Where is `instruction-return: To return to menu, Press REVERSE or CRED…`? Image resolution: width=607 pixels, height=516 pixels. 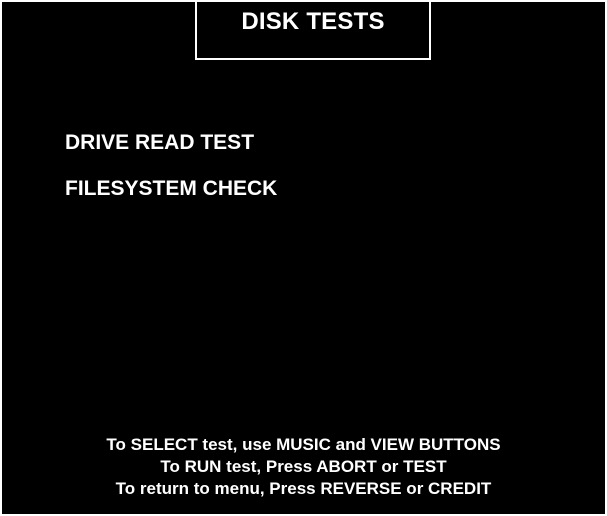 instruction-return: To return to menu, Press REVERSE or CRED… is located at coordinates (303, 488).